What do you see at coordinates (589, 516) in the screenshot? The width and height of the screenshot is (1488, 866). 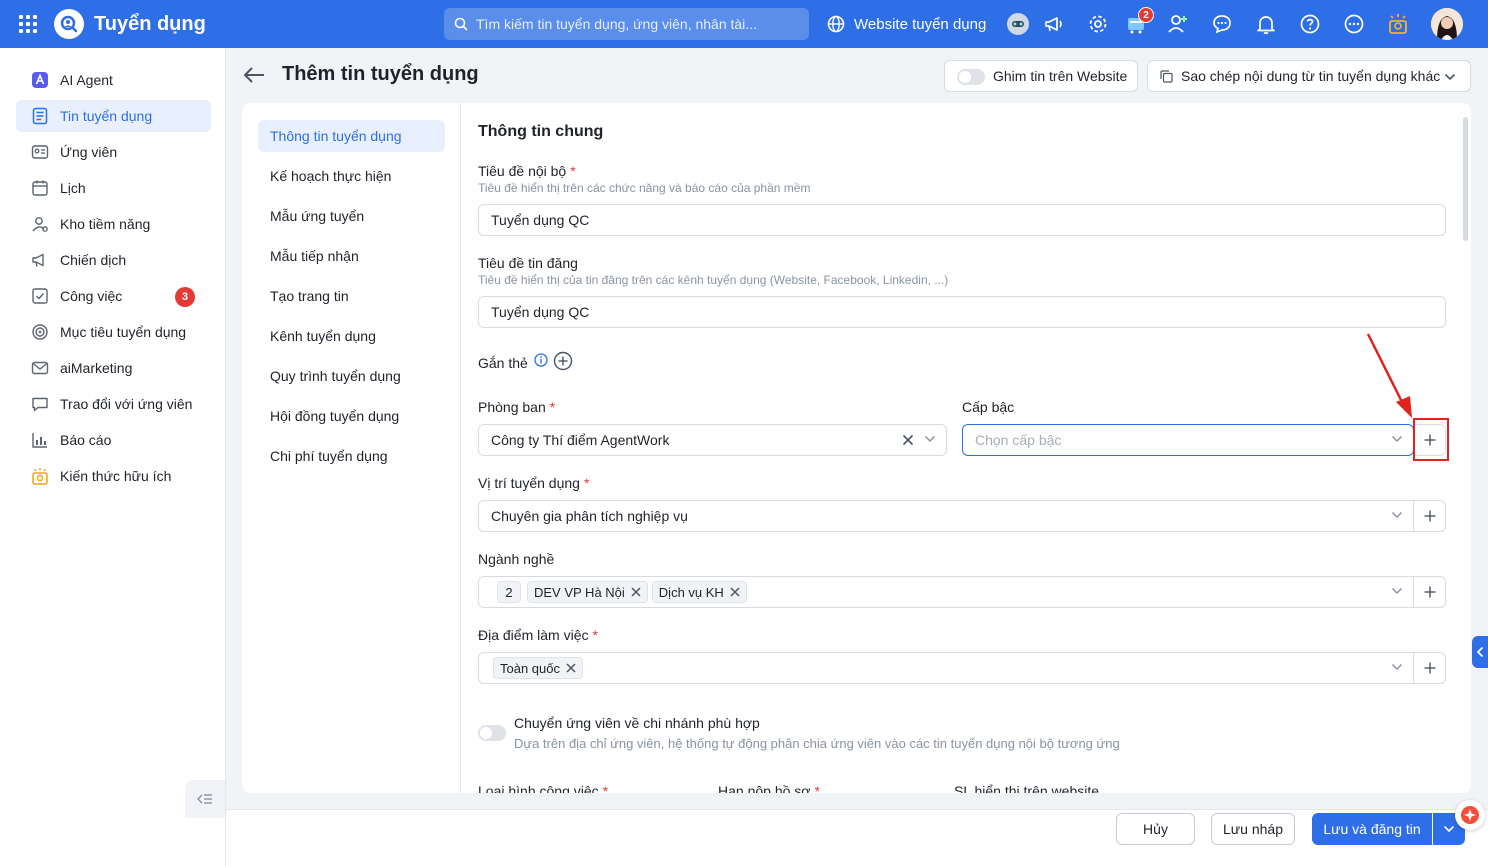 I see `position-value: Chuyên gia phân tích nghiệp vụ` at bounding box center [589, 516].